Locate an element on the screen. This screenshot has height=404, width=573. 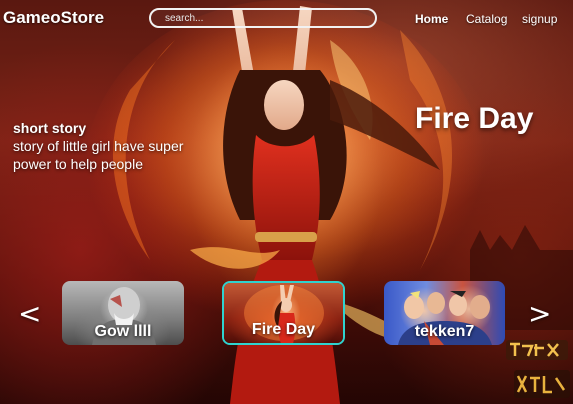
carousel-card-tekken7: tekken7 is located at coordinates (444, 313).